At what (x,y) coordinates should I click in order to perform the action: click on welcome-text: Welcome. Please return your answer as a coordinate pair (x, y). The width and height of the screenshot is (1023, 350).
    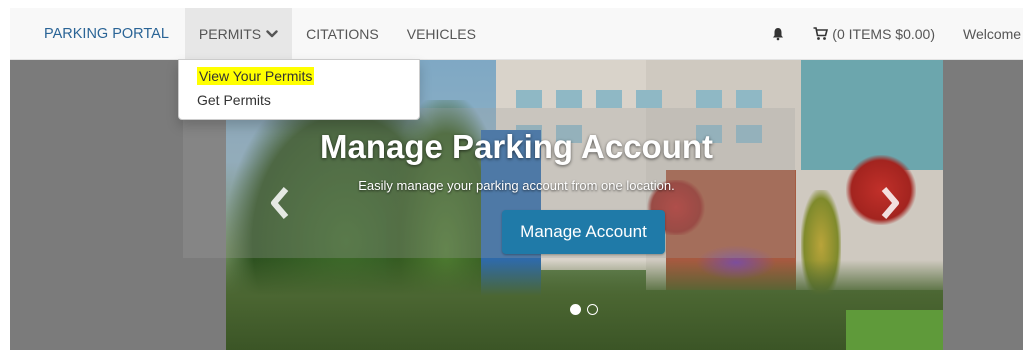
    Looking at the image, I should click on (993, 34).